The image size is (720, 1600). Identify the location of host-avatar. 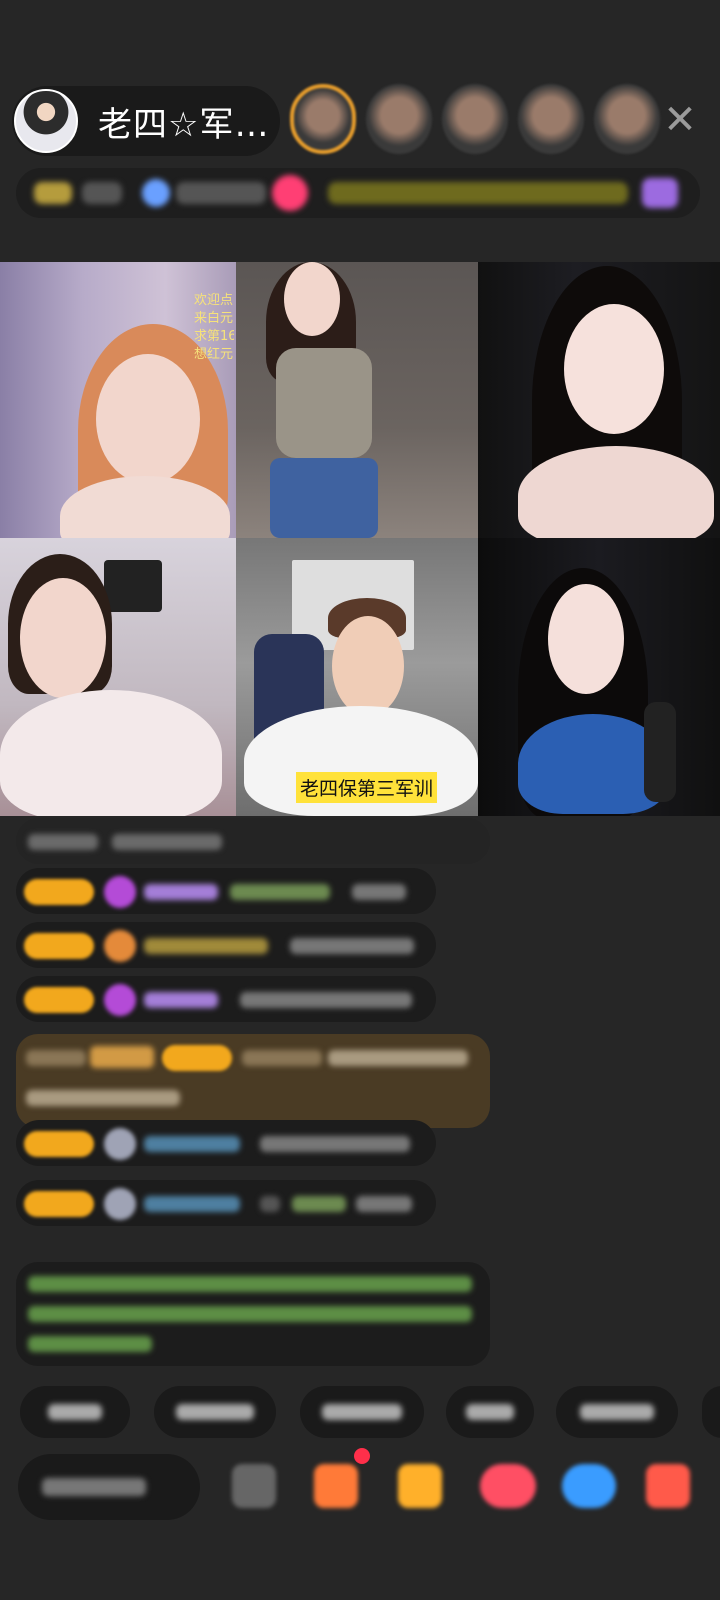
(46, 121).